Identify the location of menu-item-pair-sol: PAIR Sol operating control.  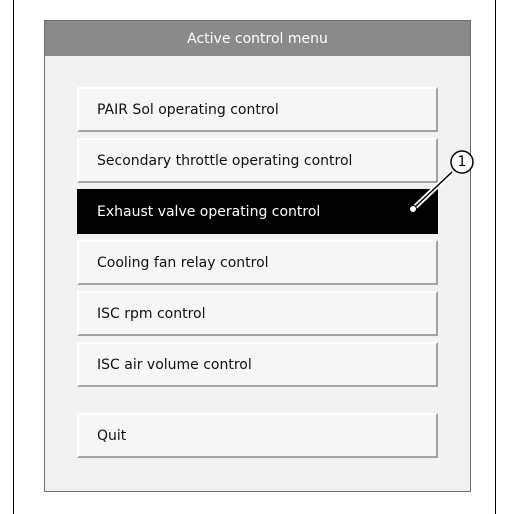
(257, 109).